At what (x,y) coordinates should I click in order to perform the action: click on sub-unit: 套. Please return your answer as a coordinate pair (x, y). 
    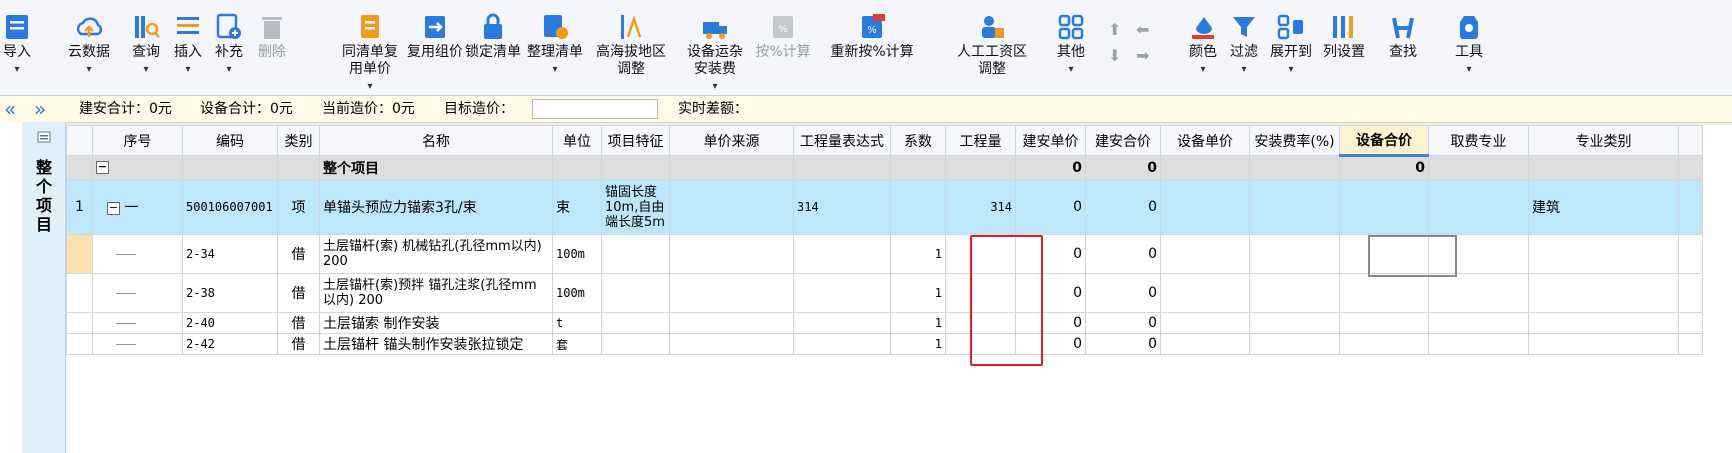
    Looking at the image, I should click on (577, 344).